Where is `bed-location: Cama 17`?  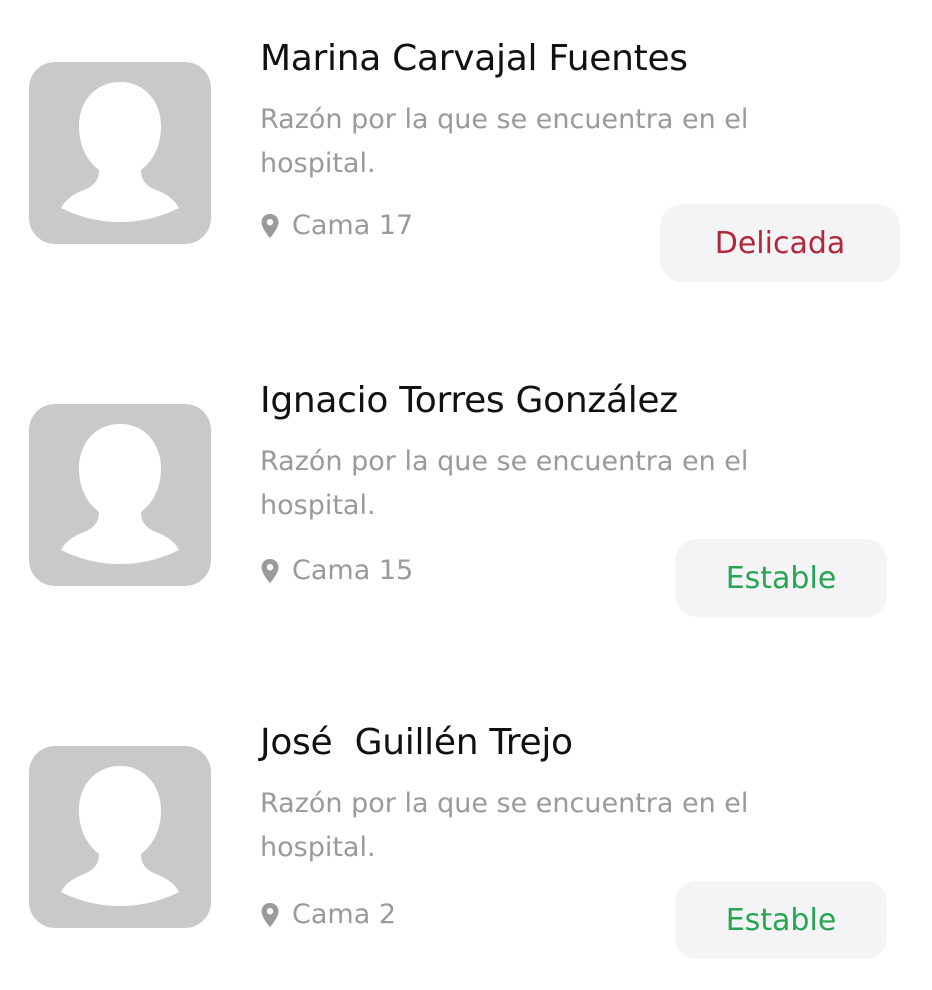
bed-location: Cama 17 is located at coordinates (336, 225).